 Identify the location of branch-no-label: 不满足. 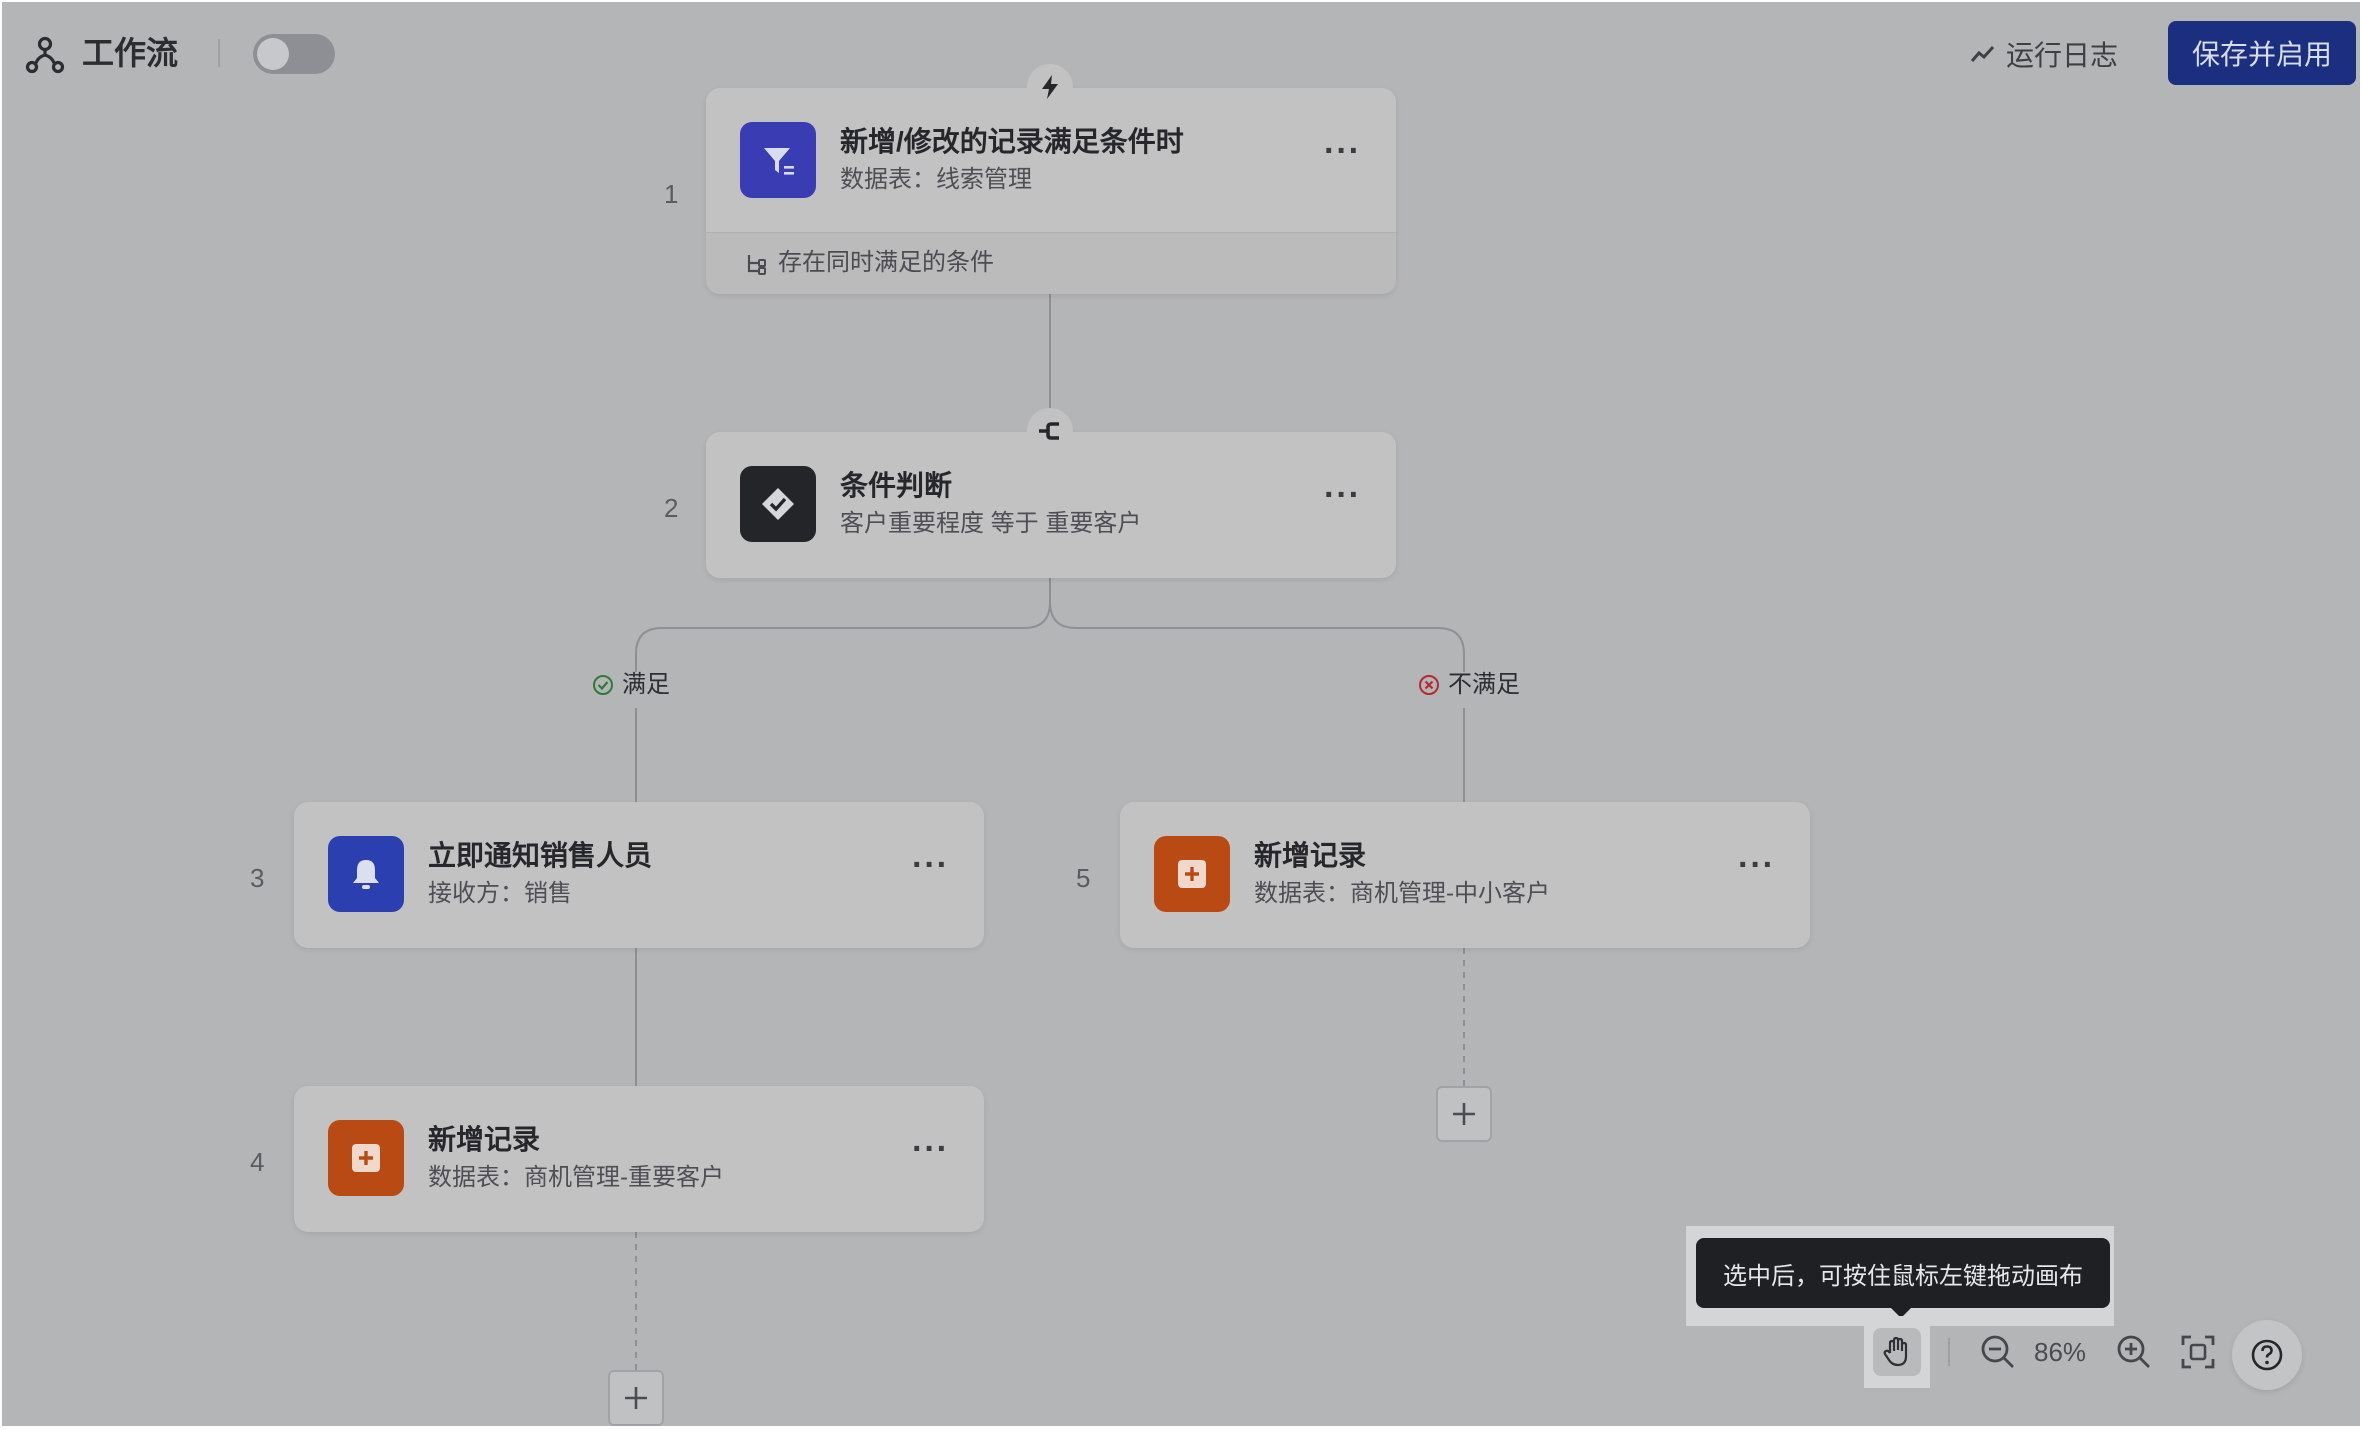
(1469, 685).